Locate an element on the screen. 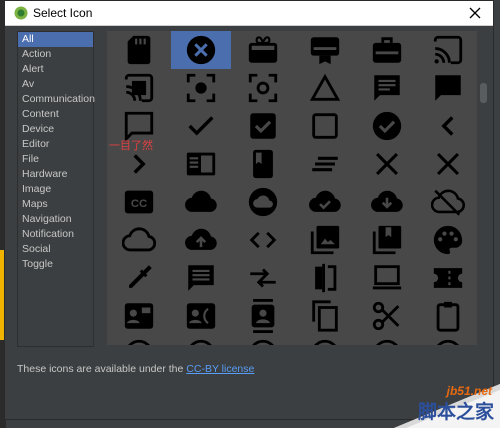  icon-cell-closed-caption: CC is located at coordinates (139, 202).